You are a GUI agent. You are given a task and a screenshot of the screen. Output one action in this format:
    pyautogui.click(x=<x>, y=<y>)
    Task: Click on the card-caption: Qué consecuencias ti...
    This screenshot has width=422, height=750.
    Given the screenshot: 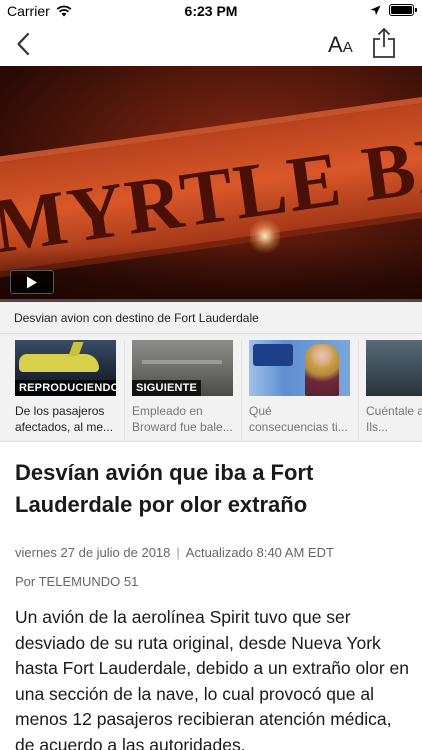 What is the action you would take?
    pyautogui.click(x=298, y=419)
    